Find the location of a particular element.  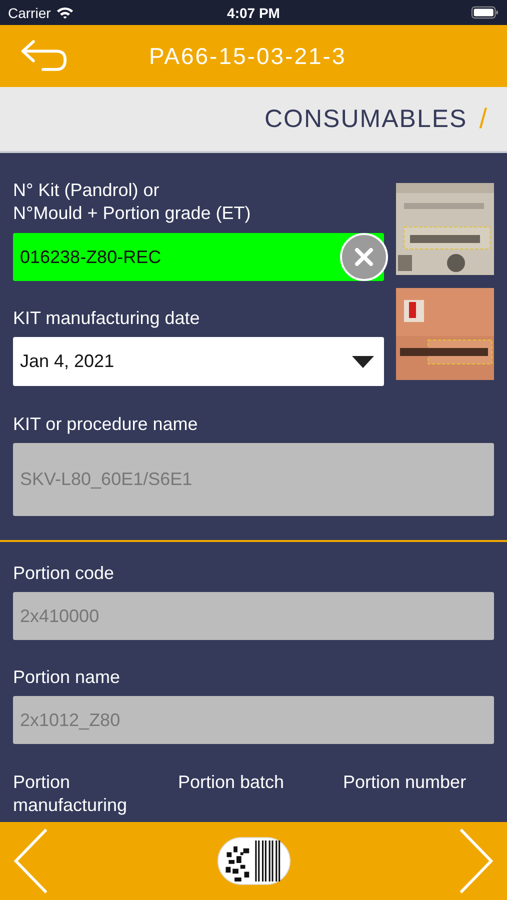

barcode-icon is located at coordinates (253, 861).